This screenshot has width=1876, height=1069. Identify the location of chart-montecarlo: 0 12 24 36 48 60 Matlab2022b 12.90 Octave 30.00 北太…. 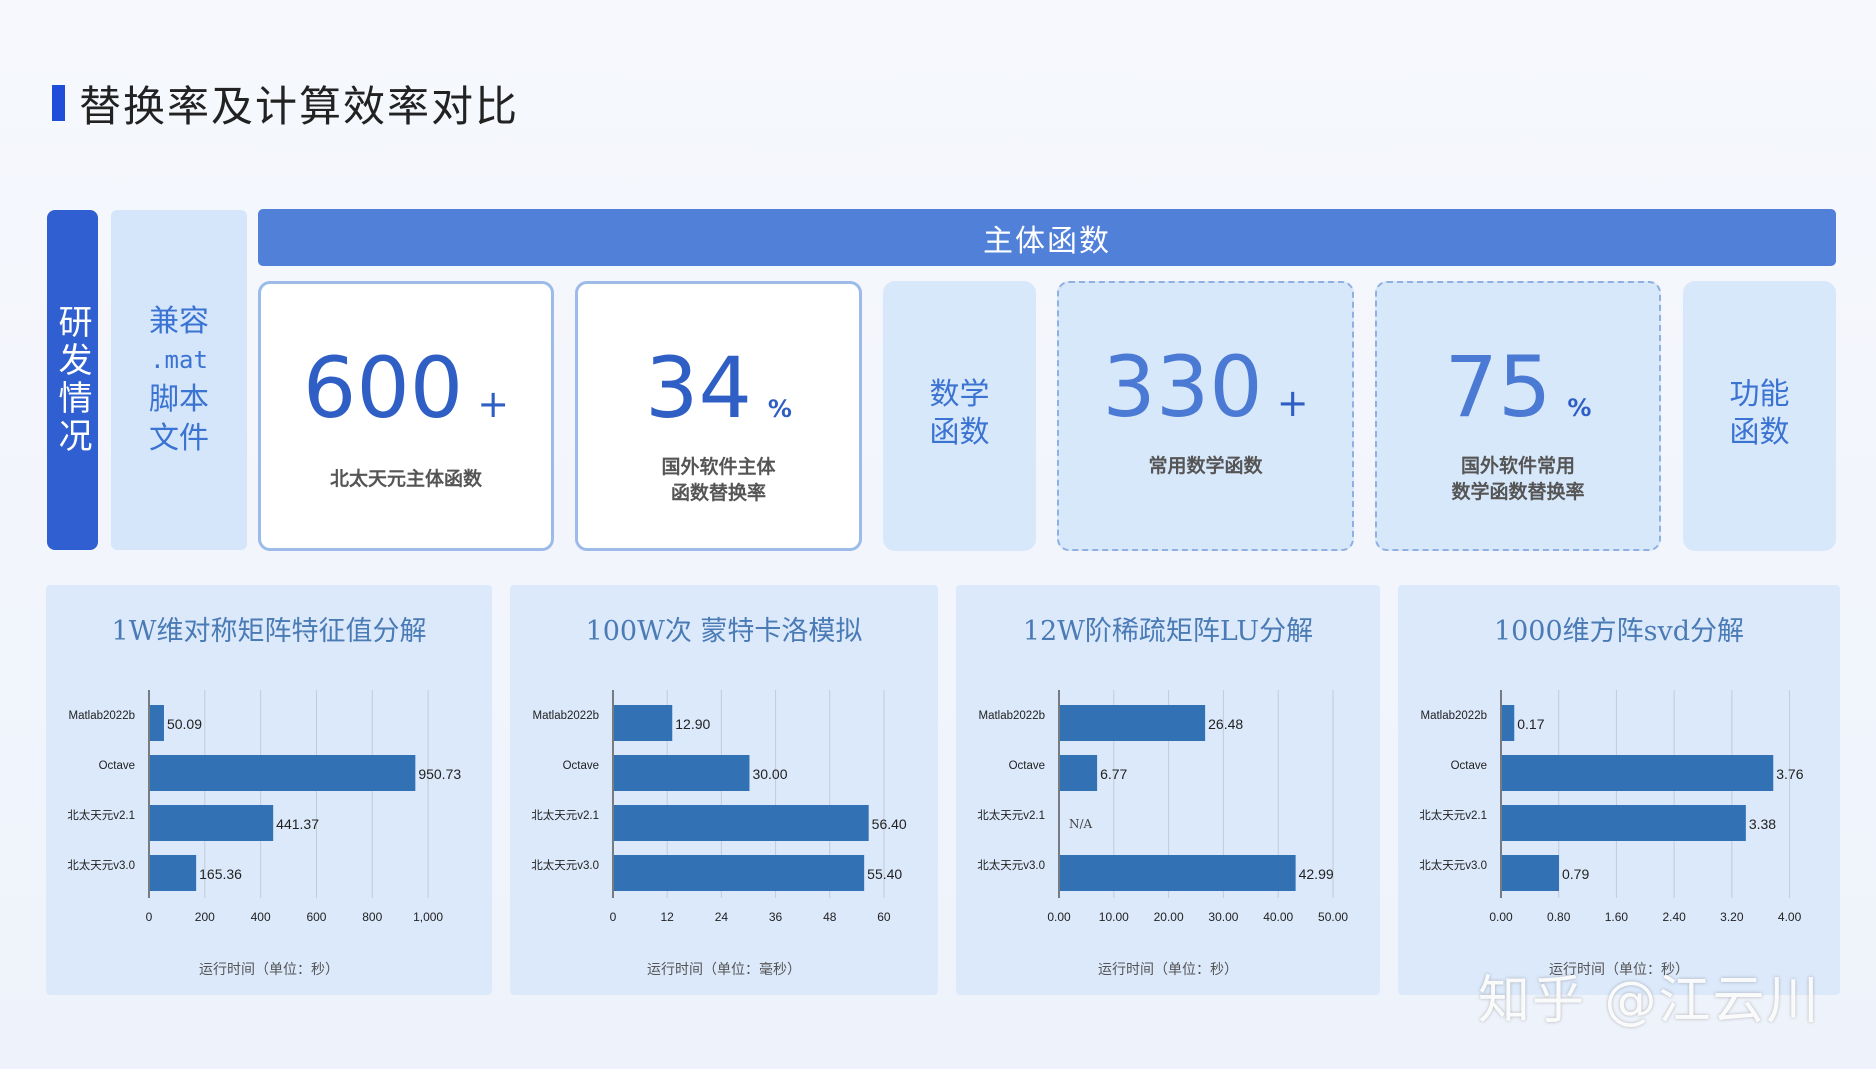
(719, 807).